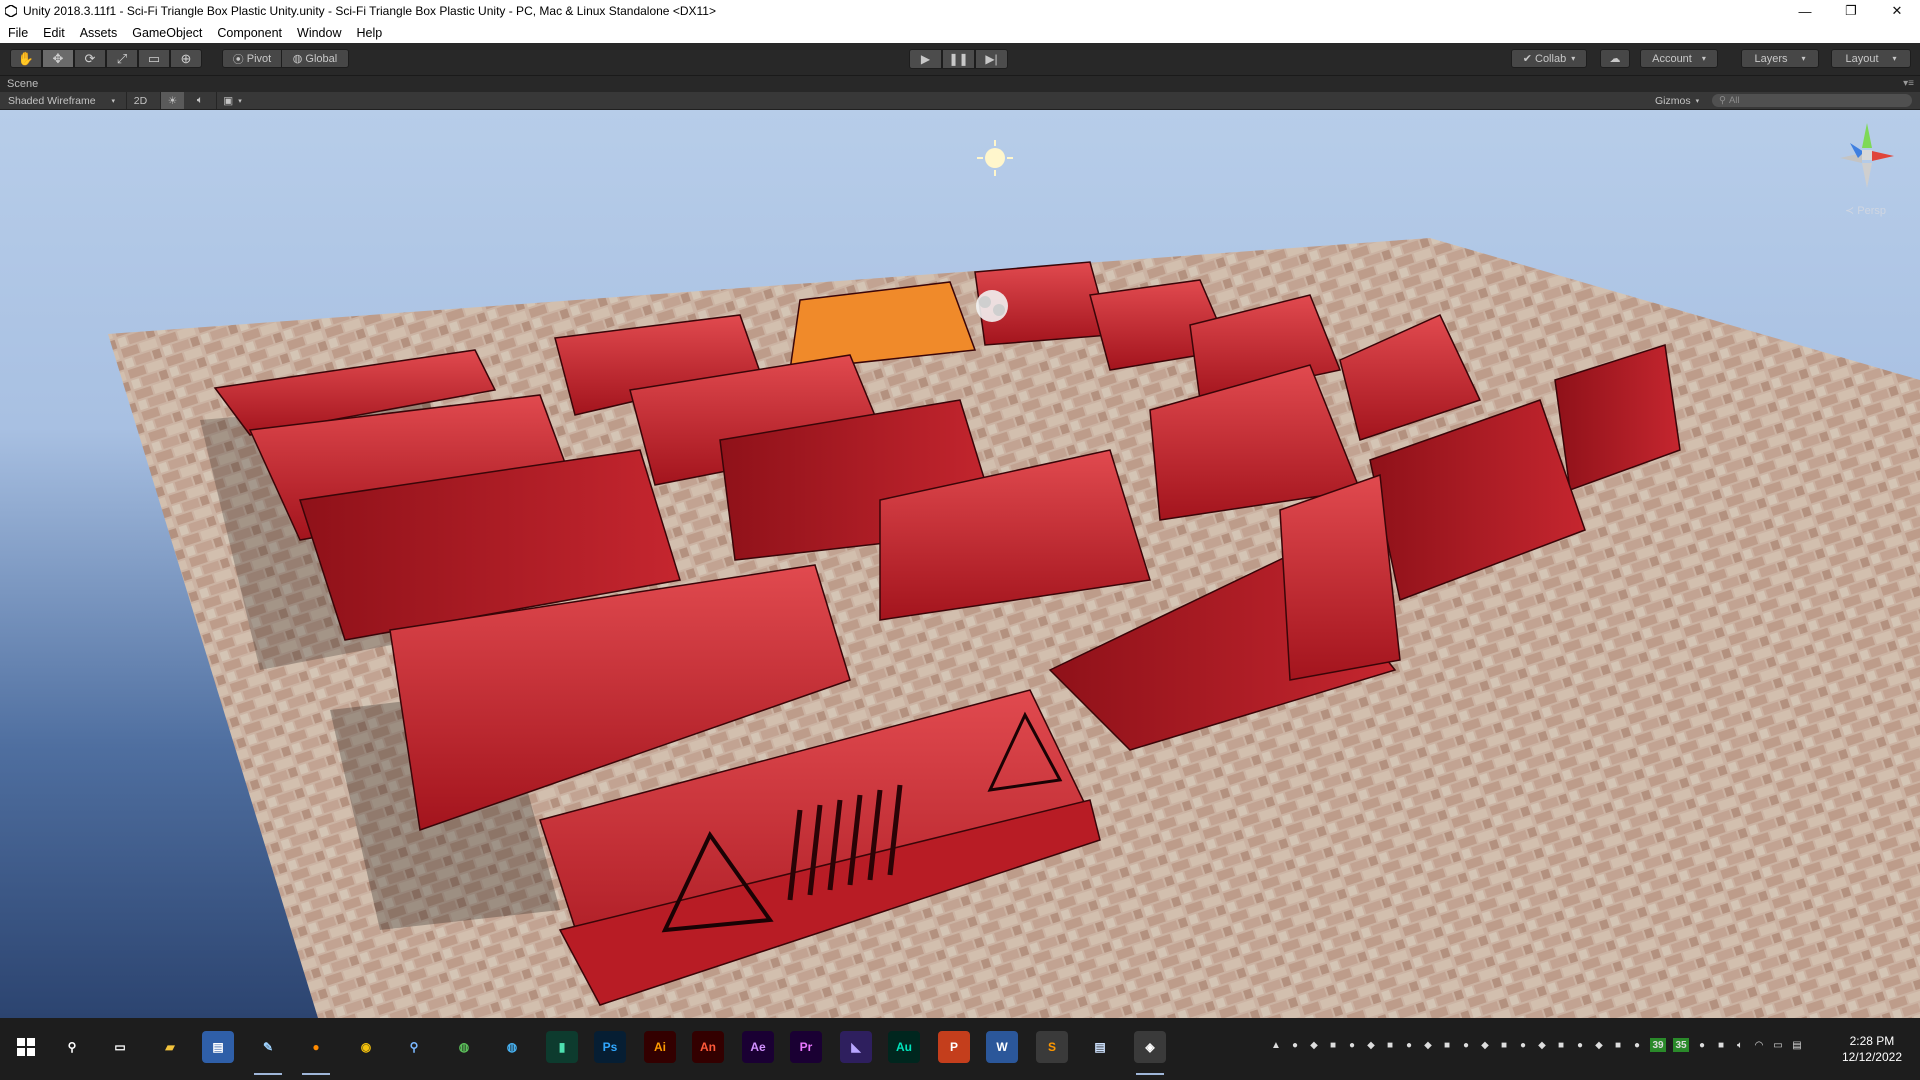  Describe the element at coordinates (1150, 1053) in the screenshot. I see `unity-icon: ◈` at that location.